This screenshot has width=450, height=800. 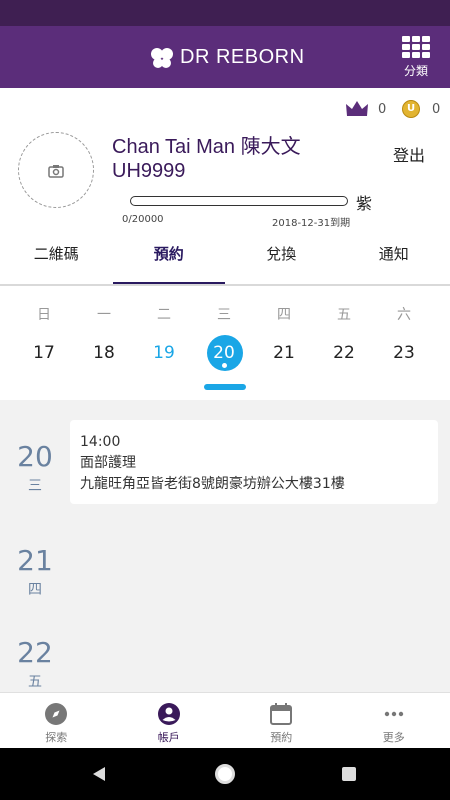 I want to click on appointment-service: 面部護理, so click(x=108, y=463).